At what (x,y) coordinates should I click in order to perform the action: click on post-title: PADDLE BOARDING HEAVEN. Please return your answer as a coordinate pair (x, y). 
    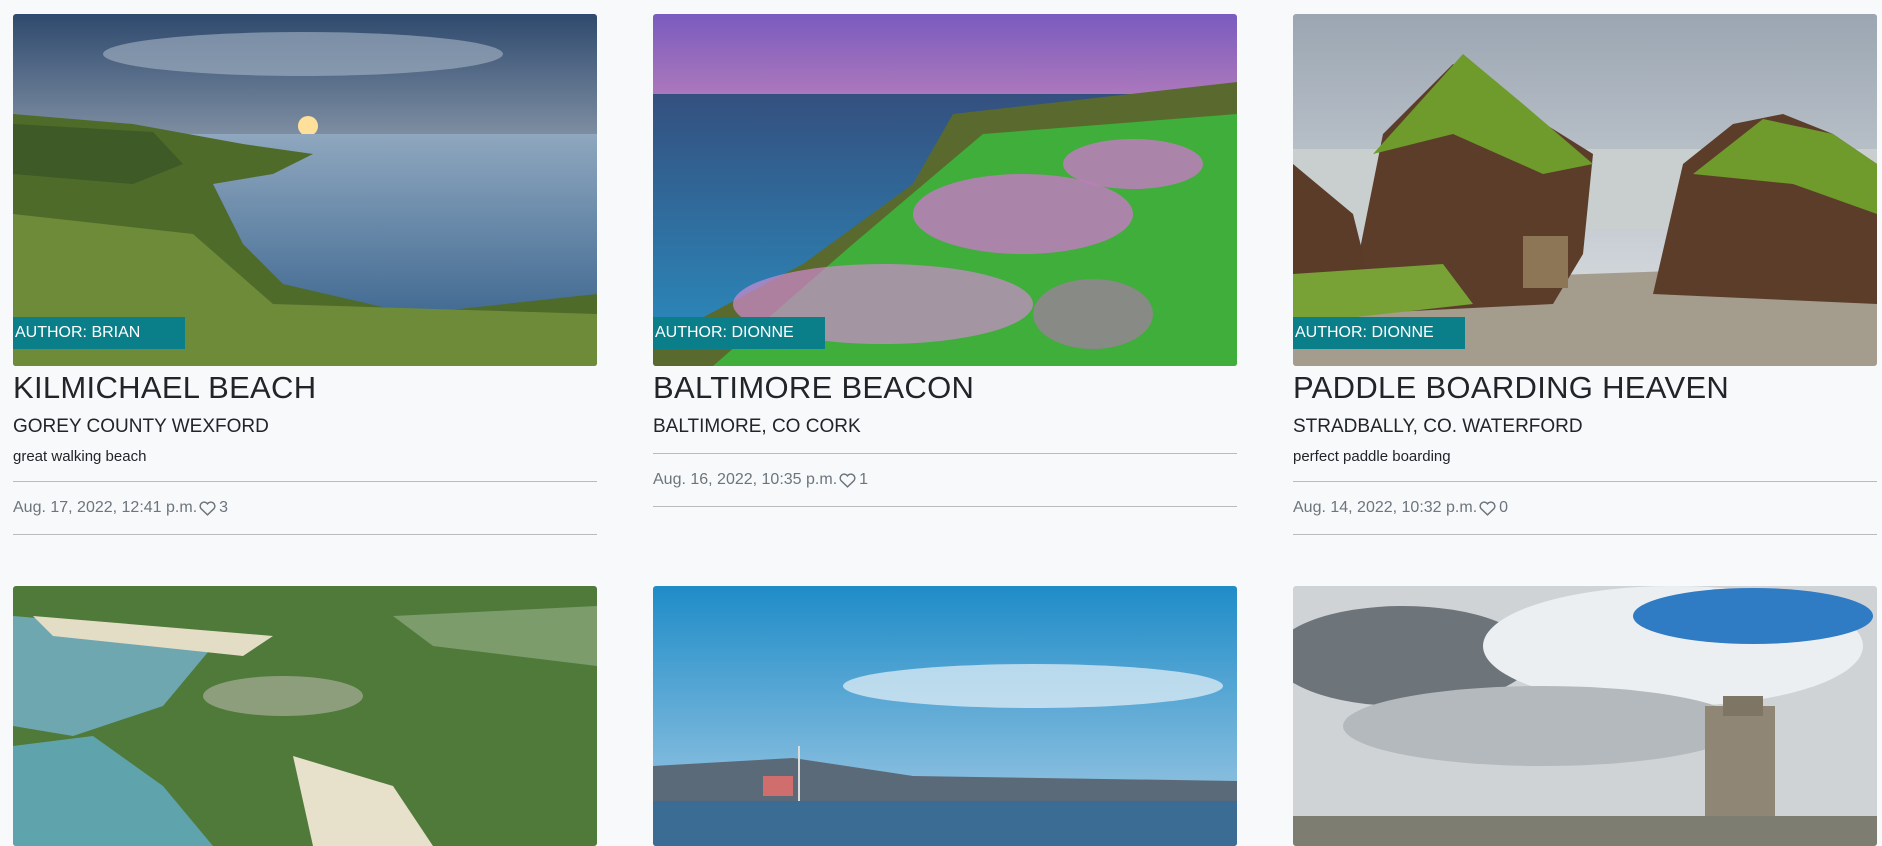
    Looking at the image, I should click on (1585, 388).